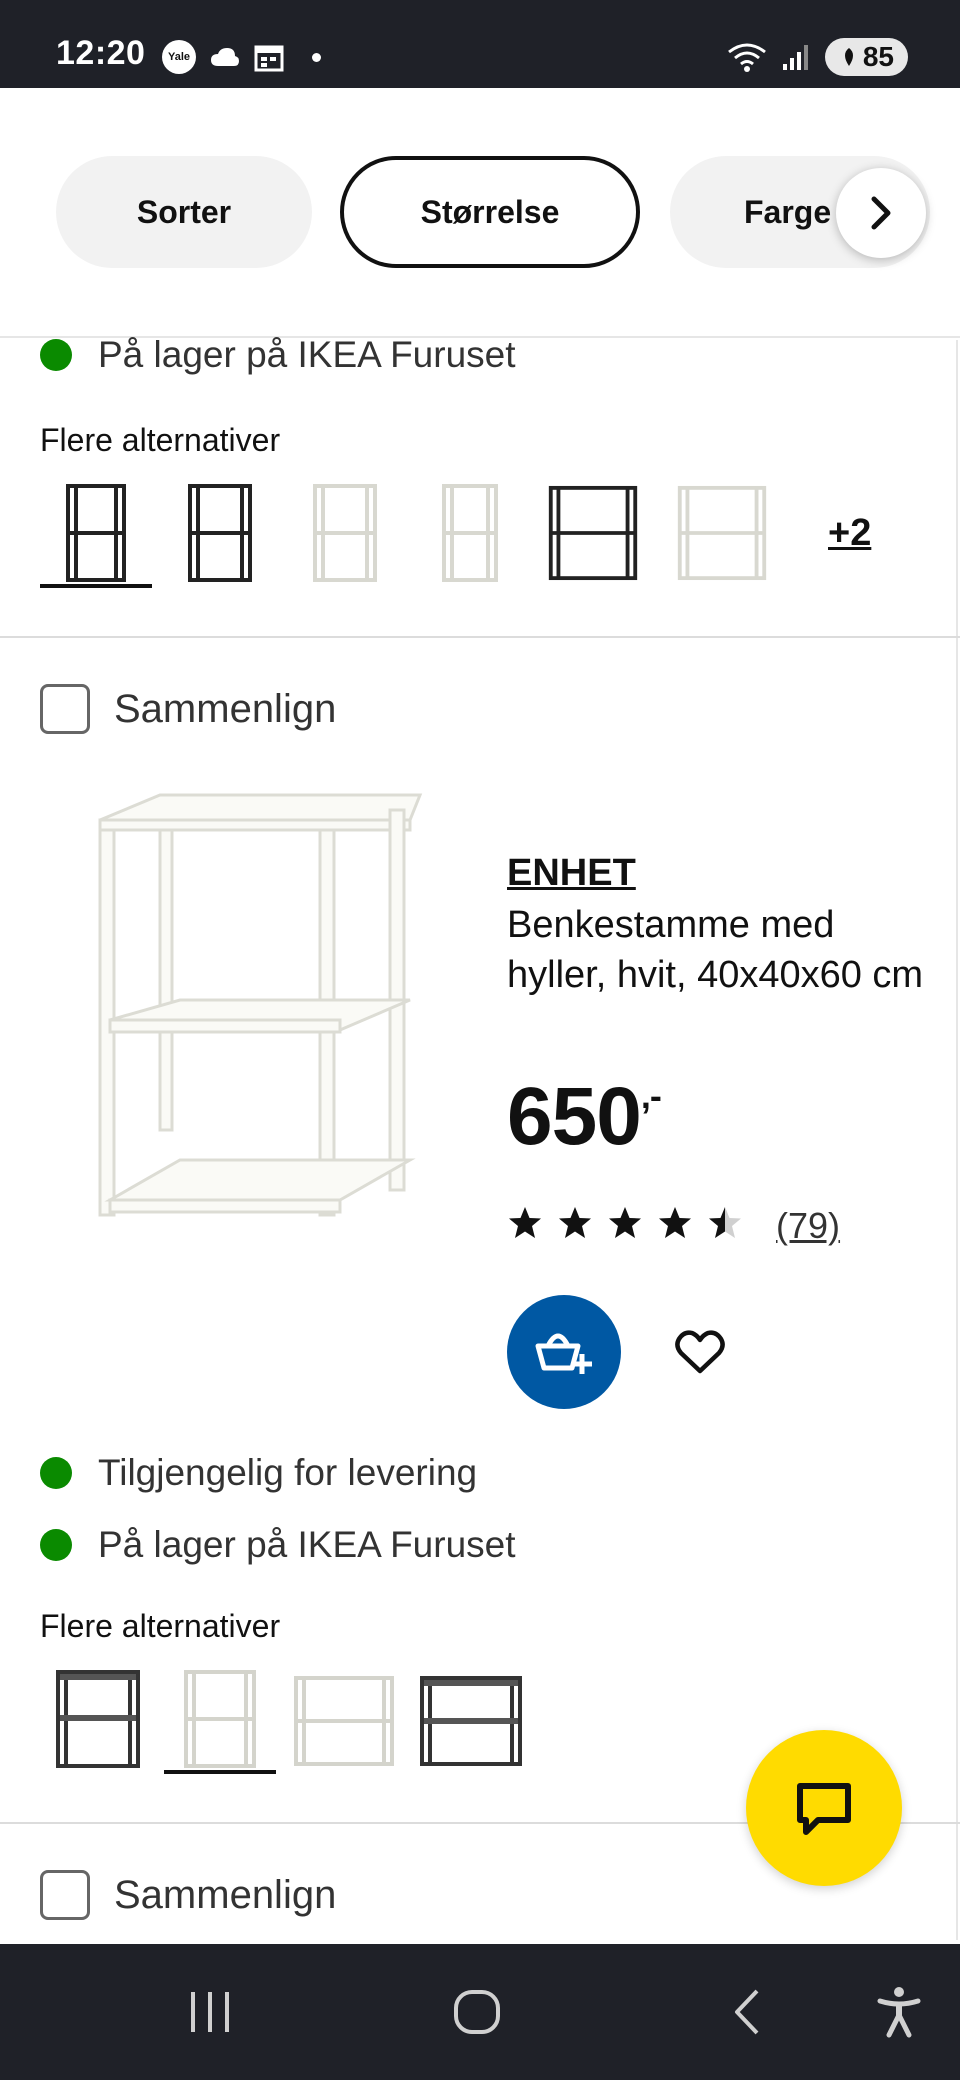 Image resolution: width=960 pixels, height=2080 pixels. I want to click on back-button, so click(747, 2012).